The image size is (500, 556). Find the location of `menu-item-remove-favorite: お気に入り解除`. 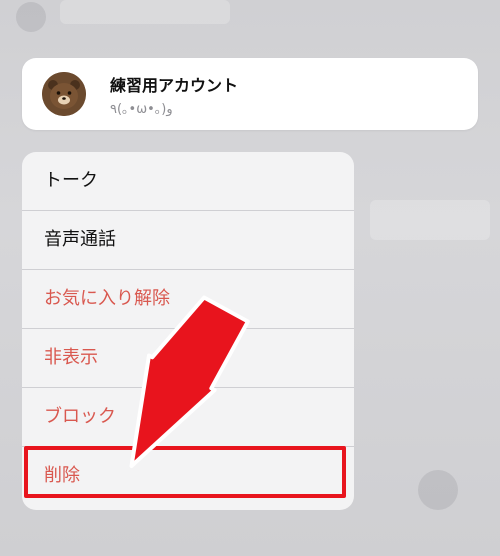

menu-item-remove-favorite: お気に入り解除 is located at coordinates (188, 299).